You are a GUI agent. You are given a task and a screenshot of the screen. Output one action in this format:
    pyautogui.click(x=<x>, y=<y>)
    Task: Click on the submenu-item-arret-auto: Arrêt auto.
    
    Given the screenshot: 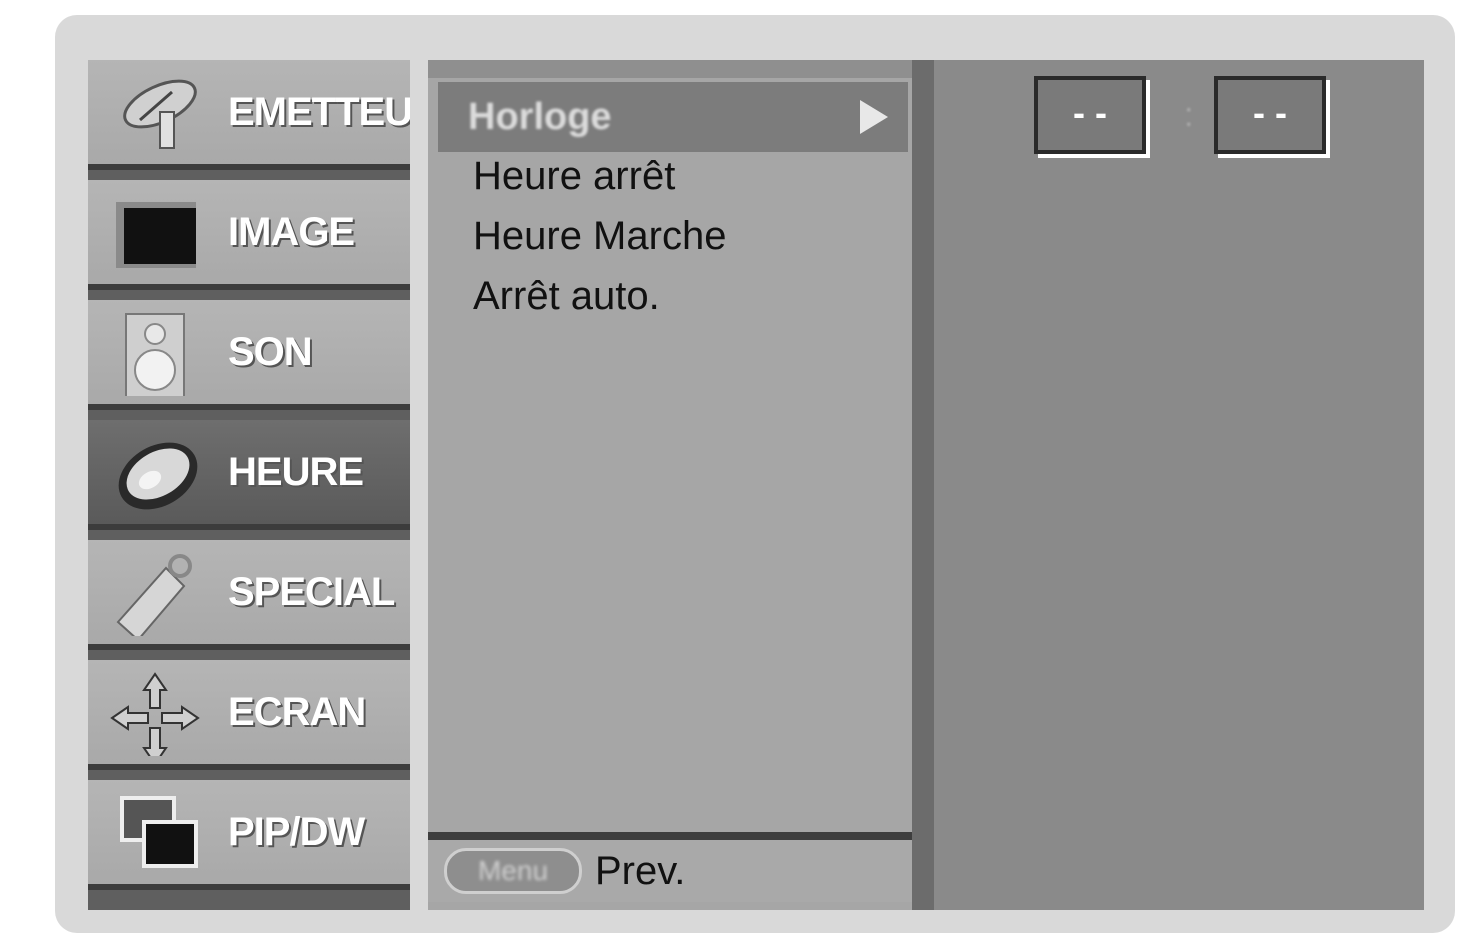 What is the action you would take?
    pyautogui.click(x=566, y=296)
    